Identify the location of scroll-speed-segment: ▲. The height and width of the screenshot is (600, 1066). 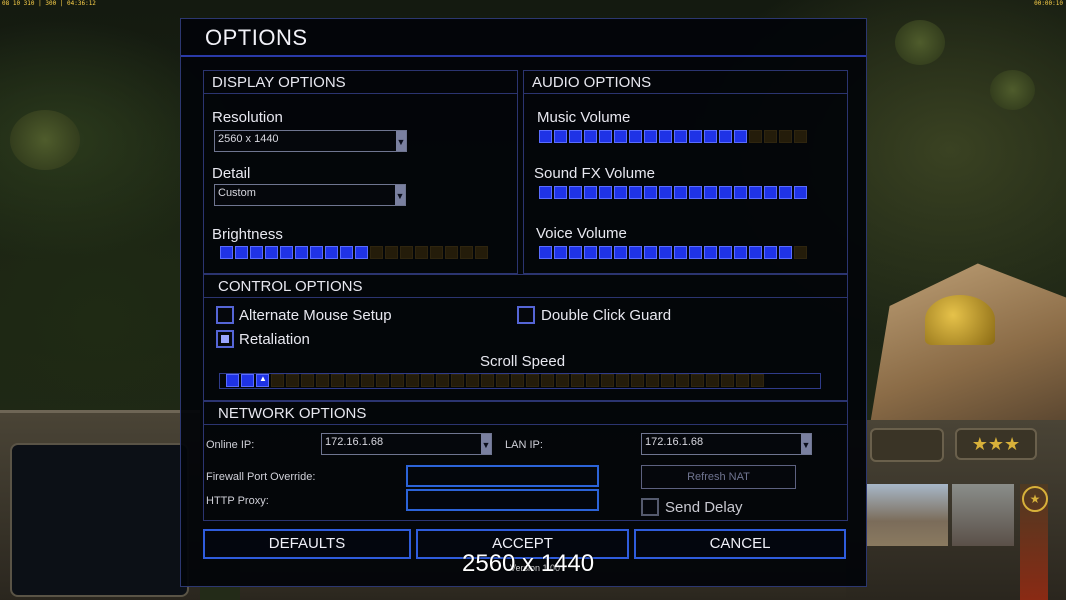
(262, 380).